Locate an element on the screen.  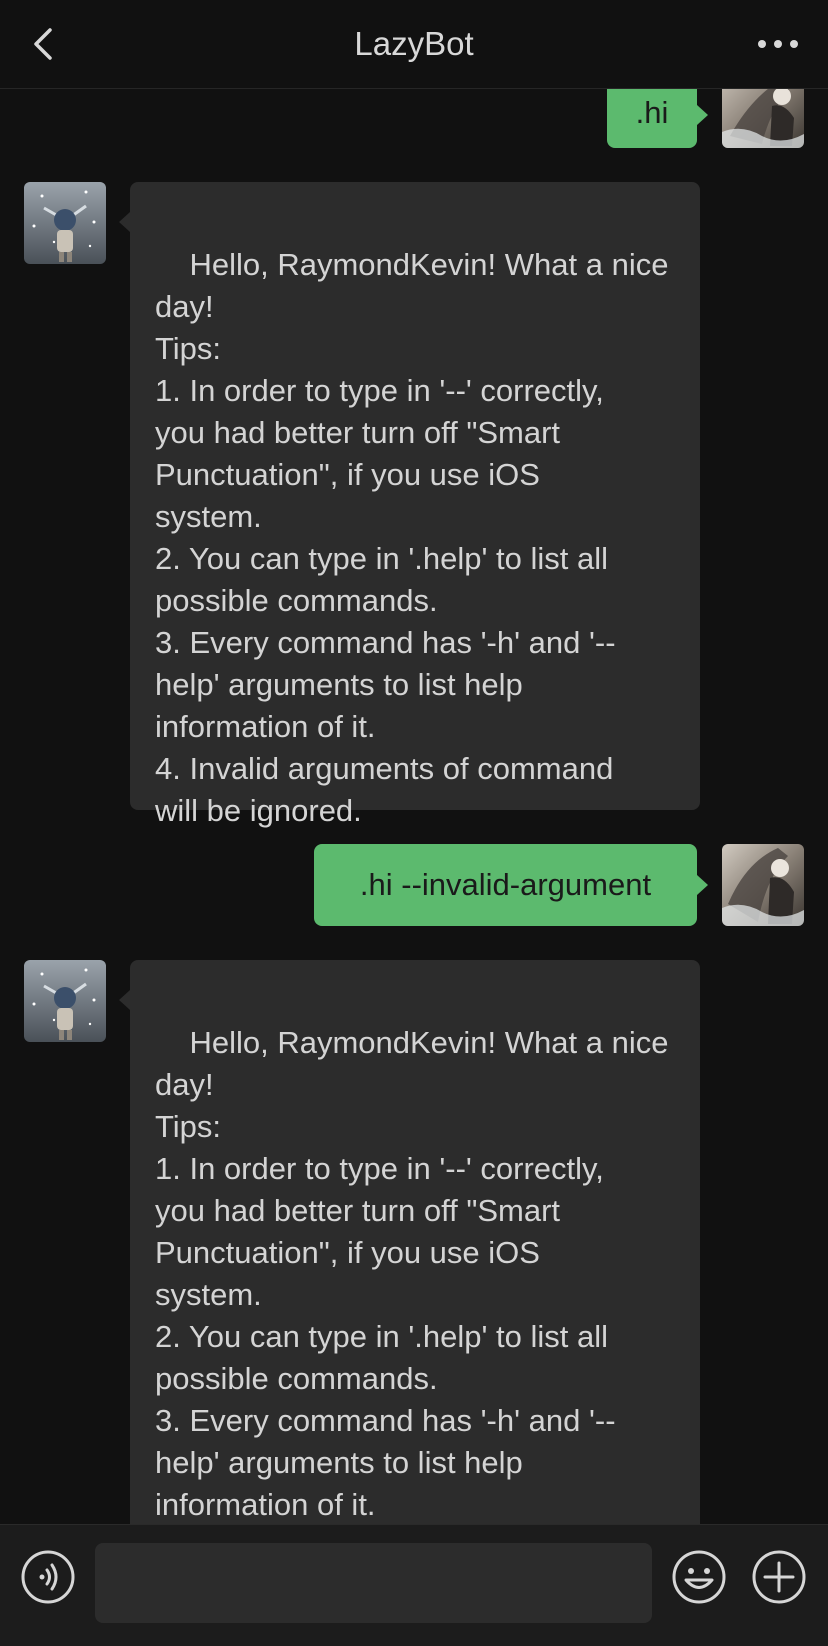
input-bar is located at coordinates (414, 1585).